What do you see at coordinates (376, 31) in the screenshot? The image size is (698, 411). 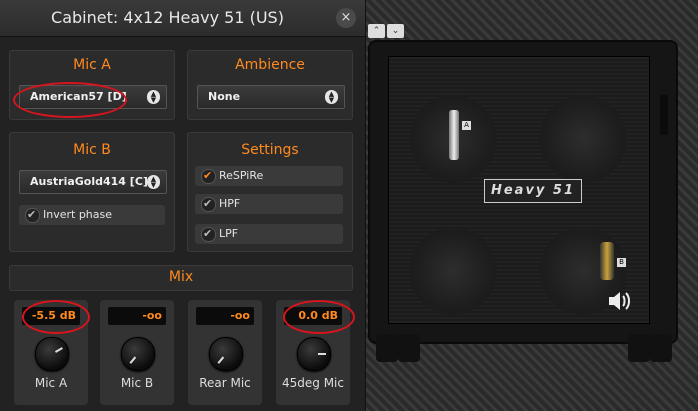 I see `nav-up-button: ⌃` at bounding box center [376, 31].